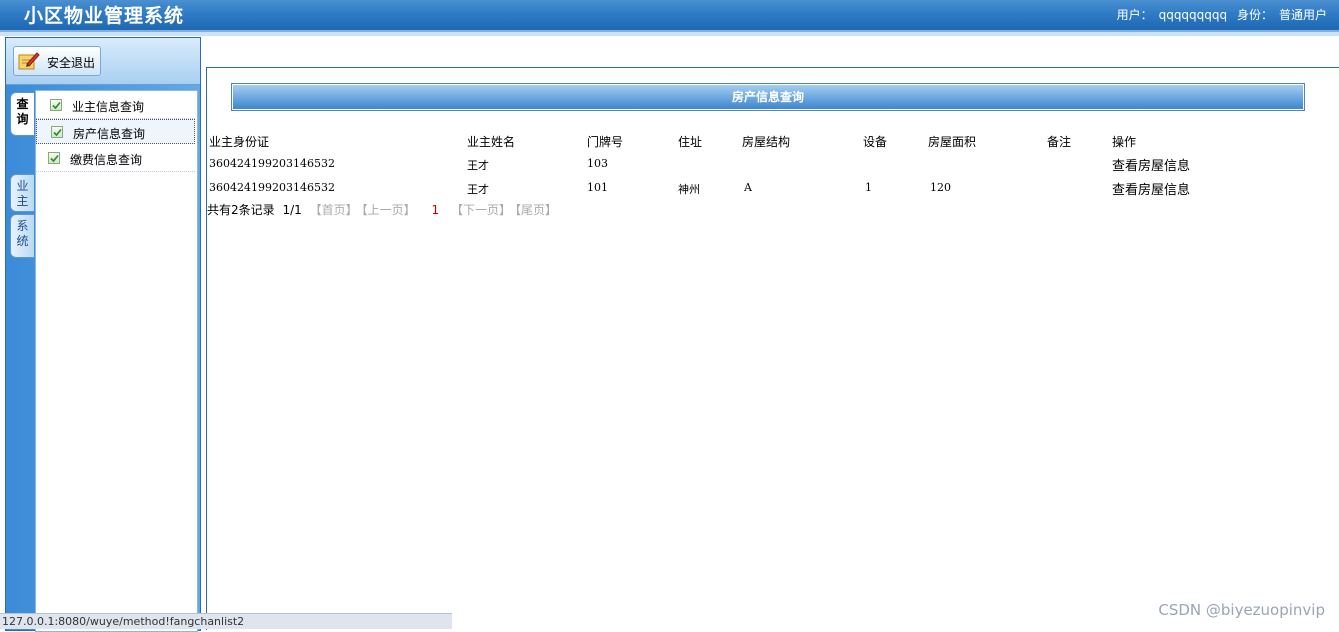 This screenshot has width=1339, height=632. Describe the element at coordinates (952, 142) in the screenshot. I see `column-header: 房屋面积` at that location.